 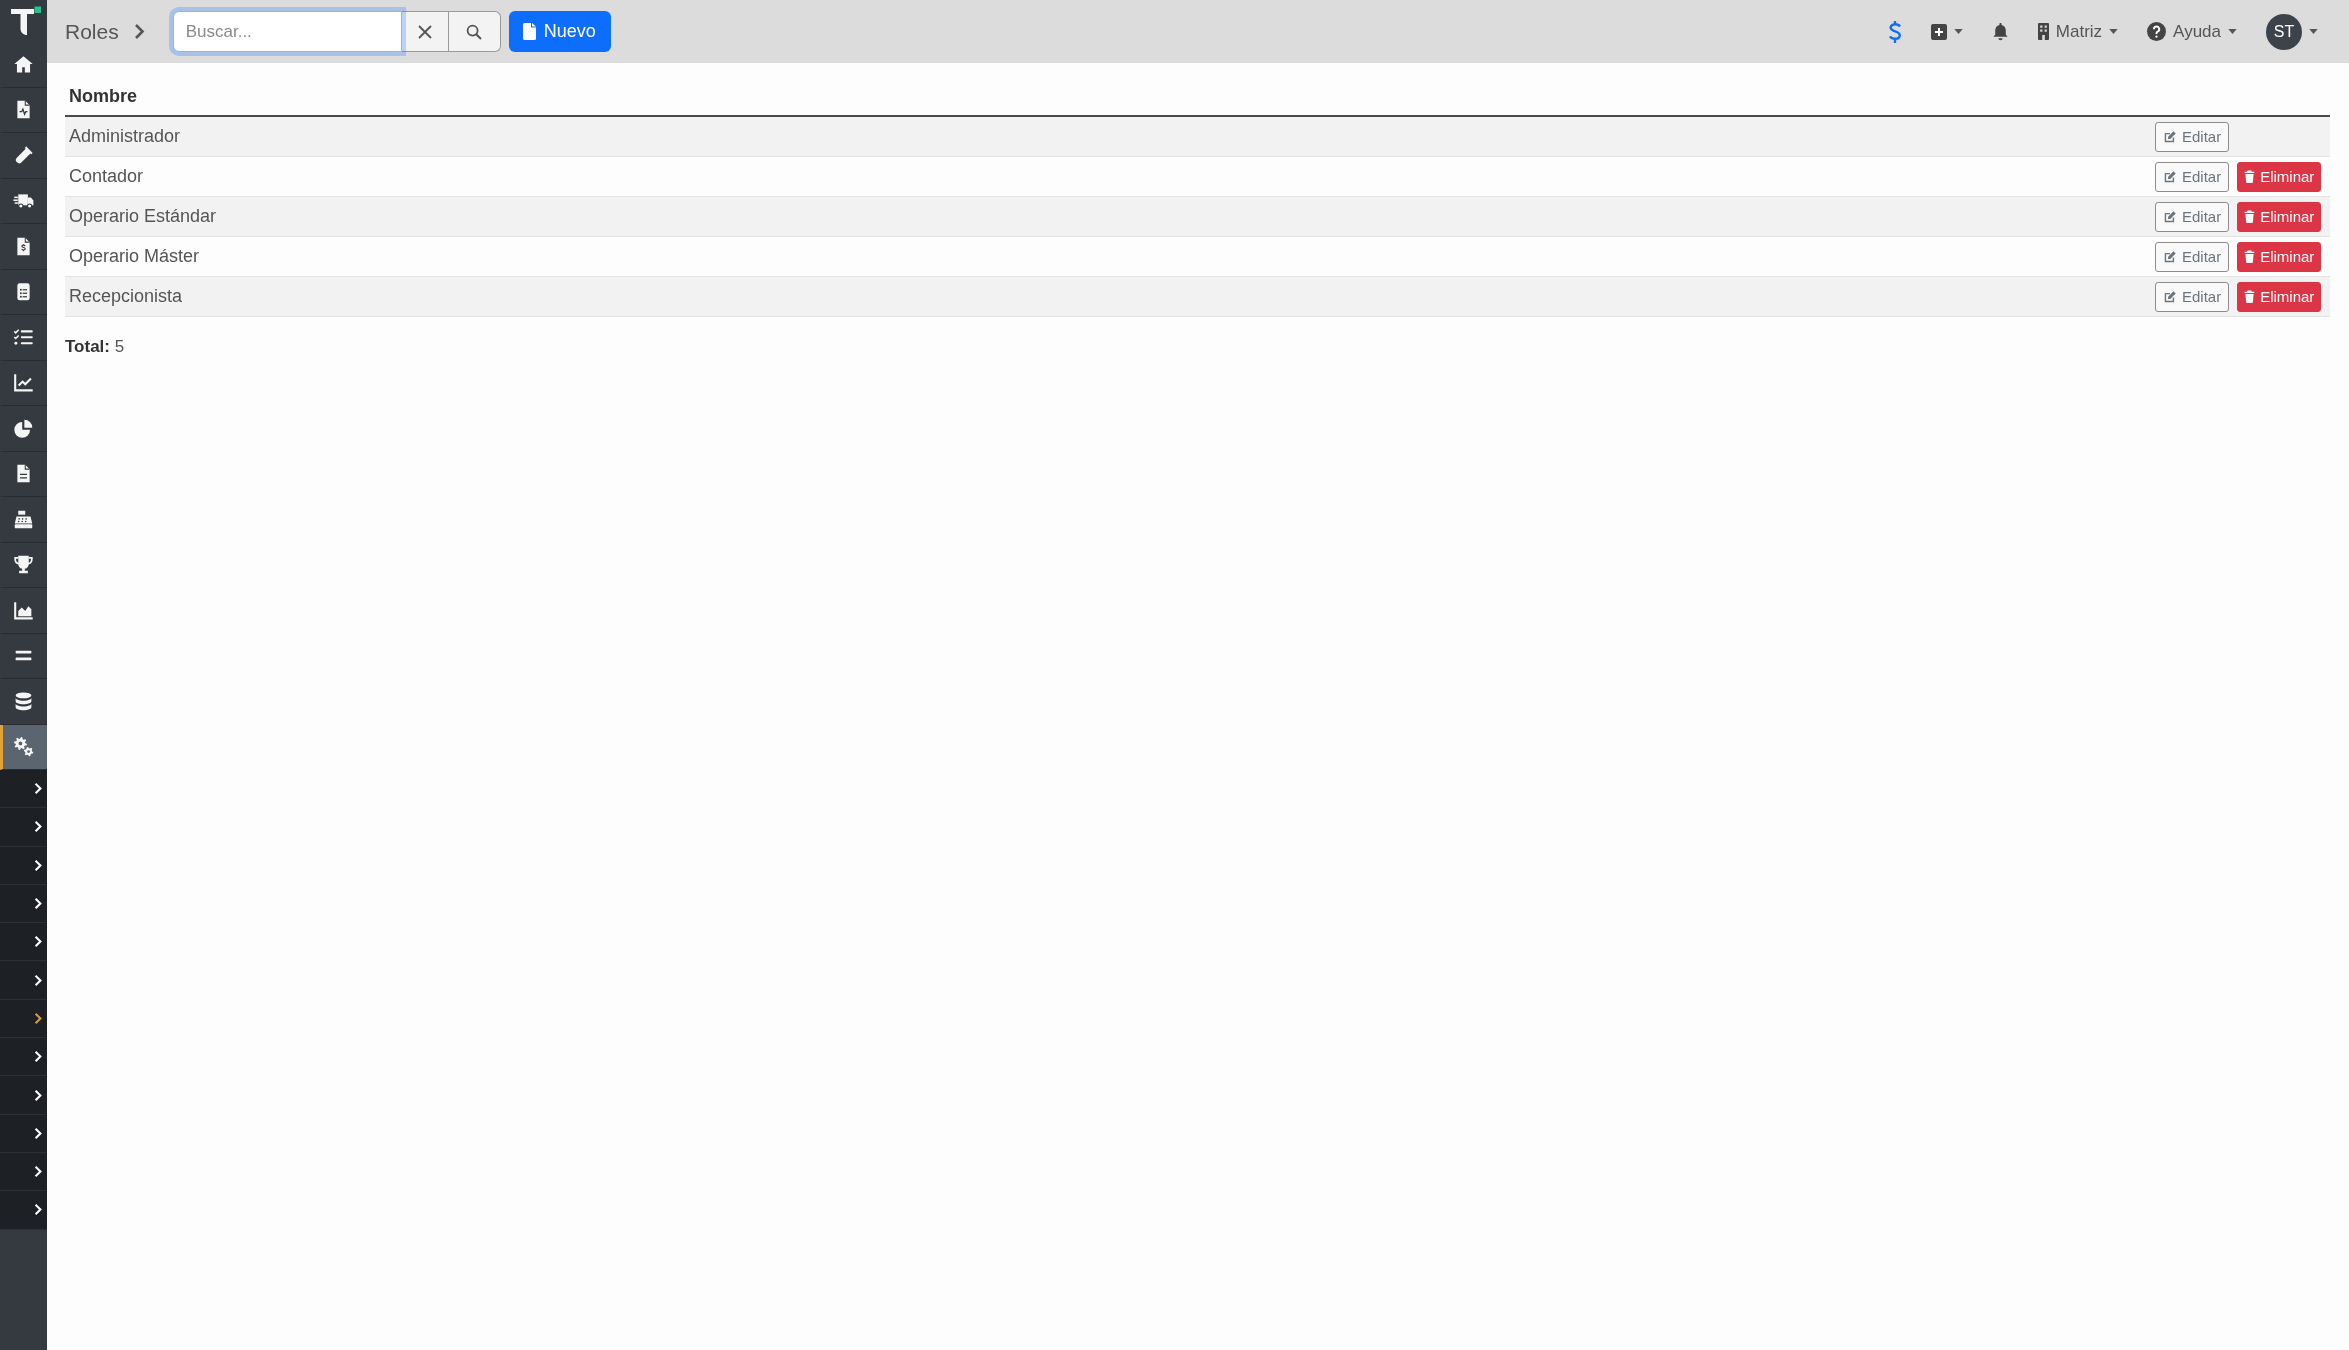 I want to click on table-cell: Recepcionista, so click(x=126, y=296).